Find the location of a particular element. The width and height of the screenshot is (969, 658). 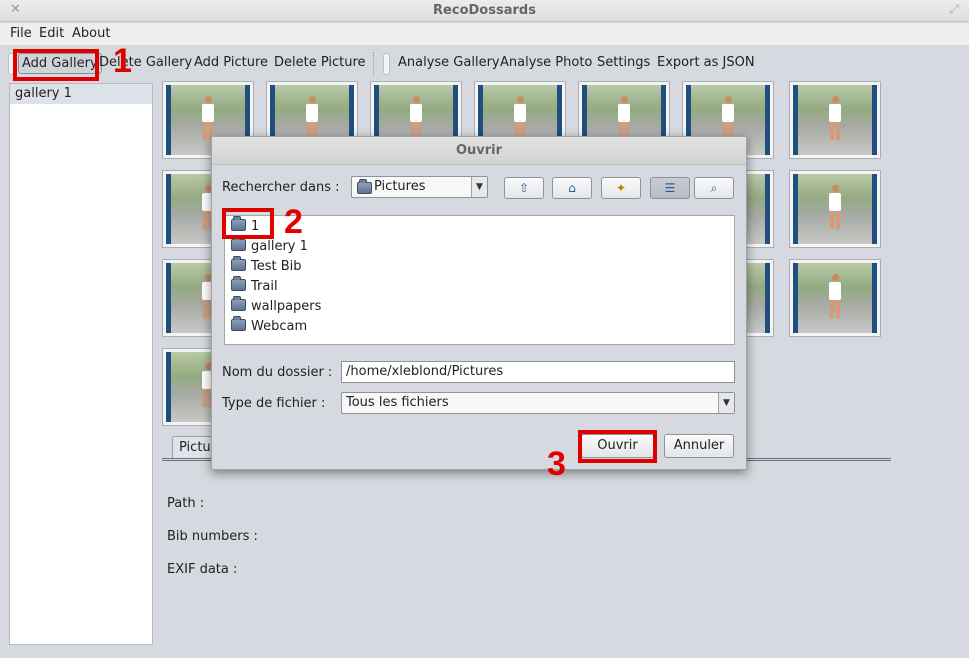

folder-name-label: Nom du dossier : is located at coordinates (277, 372).